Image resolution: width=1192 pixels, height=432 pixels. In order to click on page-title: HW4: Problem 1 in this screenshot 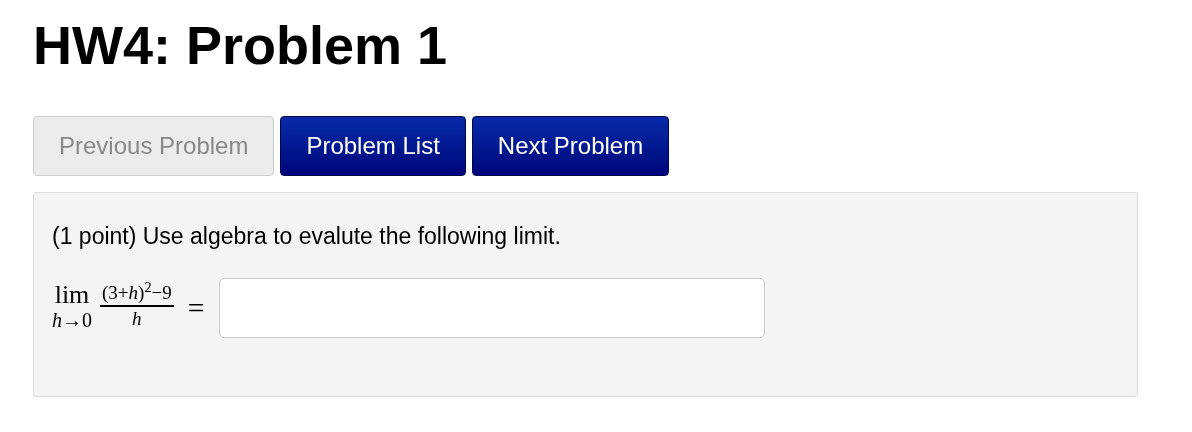, I will do `click(240, 45)`.